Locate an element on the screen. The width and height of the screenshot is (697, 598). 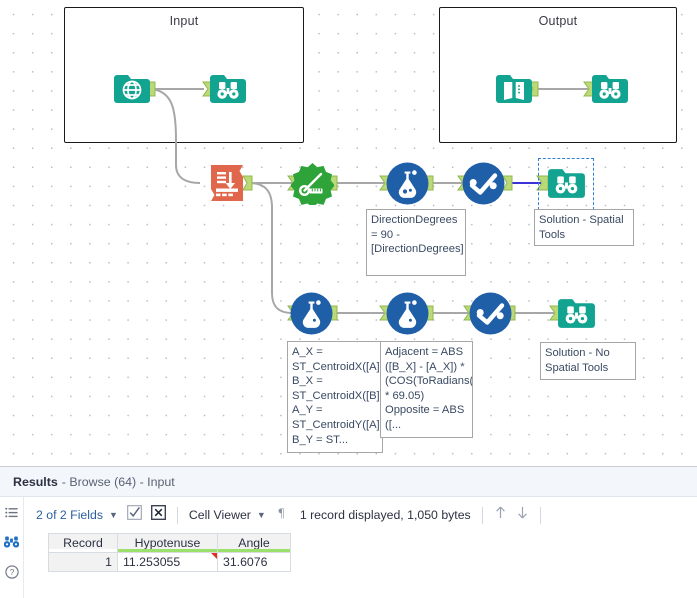
cell-viewer-selector: Cell Viewer ▼ is located at coordinates (227, 515).